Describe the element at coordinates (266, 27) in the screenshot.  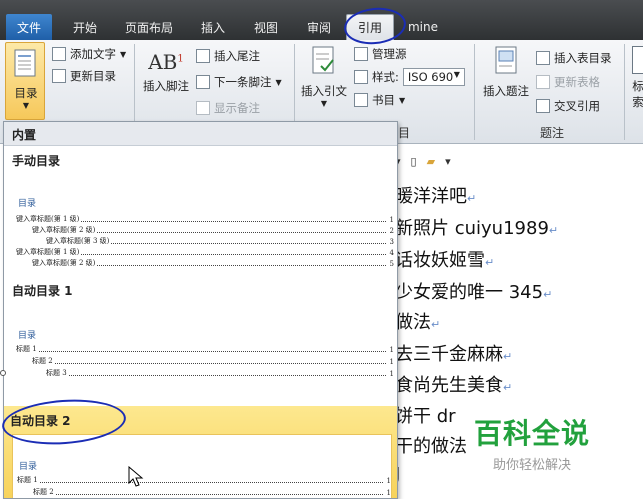
I see `tab-view: 视图` at that location.